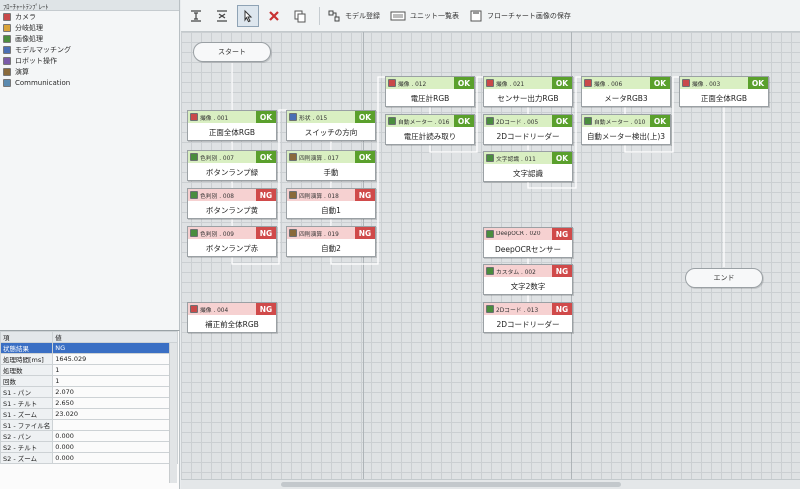 This screenshot has width=800, height=489. I want to click on model-register-button: モデル登録, so click(353, 16).